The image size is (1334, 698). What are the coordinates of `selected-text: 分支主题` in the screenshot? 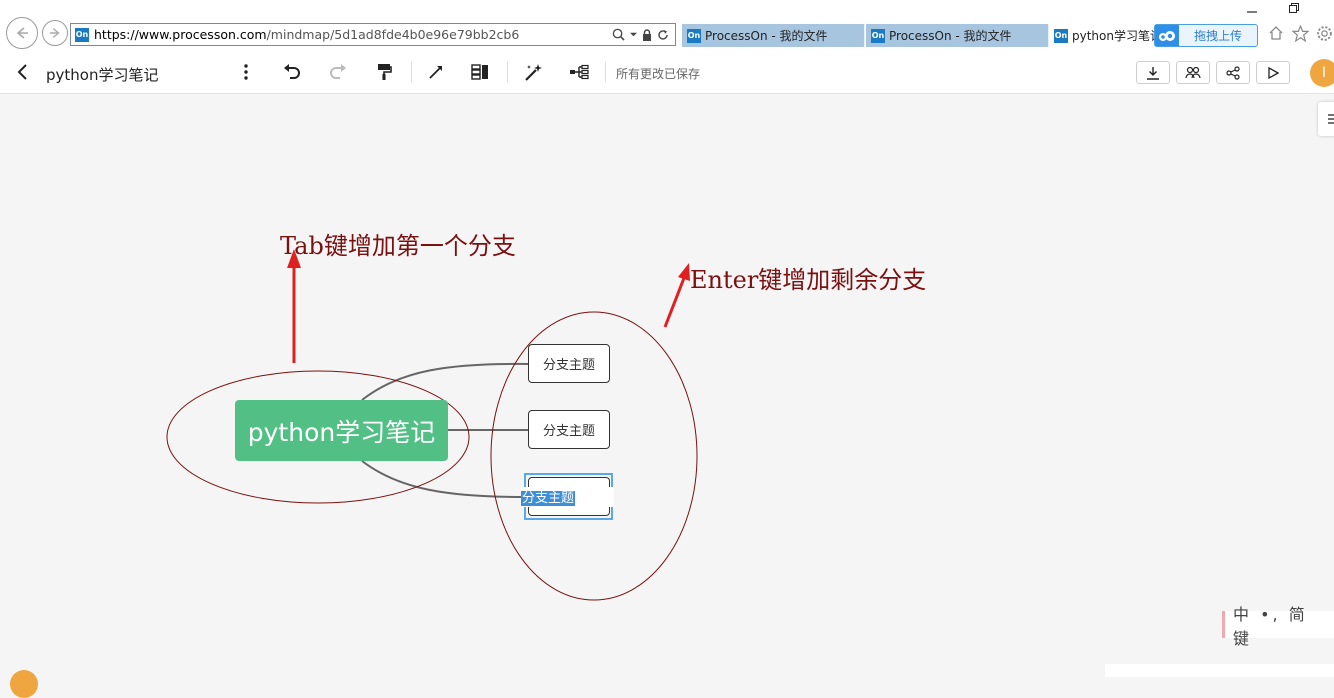 It's located at (548, 498).